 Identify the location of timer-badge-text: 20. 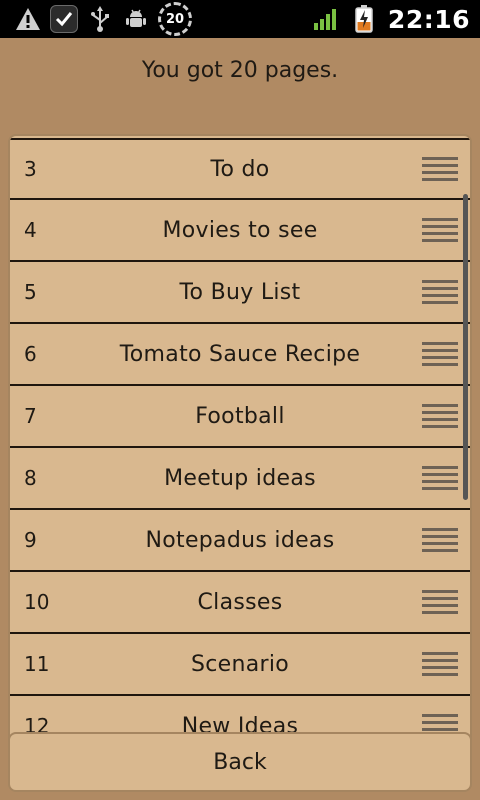
(175, 19).